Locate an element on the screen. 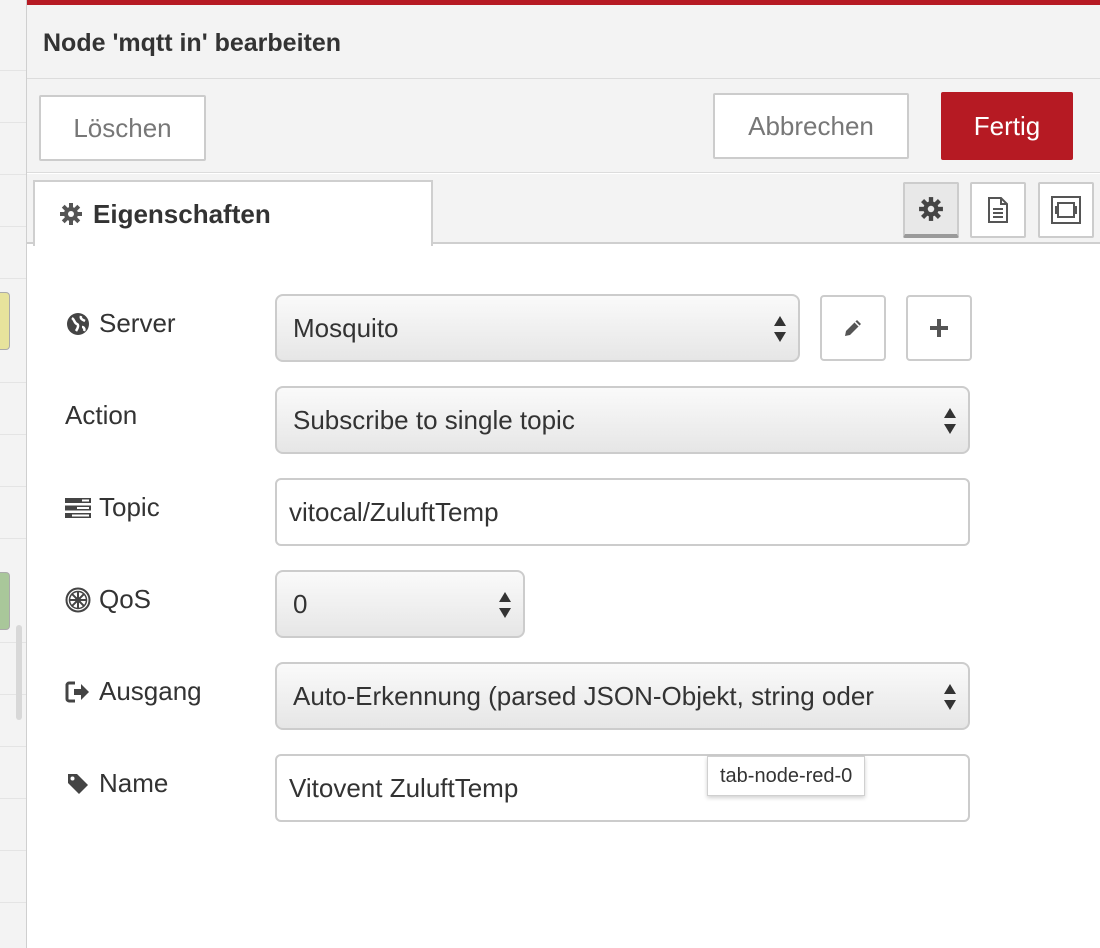  done-button: Fertig is located at coordinates (1007, 126).